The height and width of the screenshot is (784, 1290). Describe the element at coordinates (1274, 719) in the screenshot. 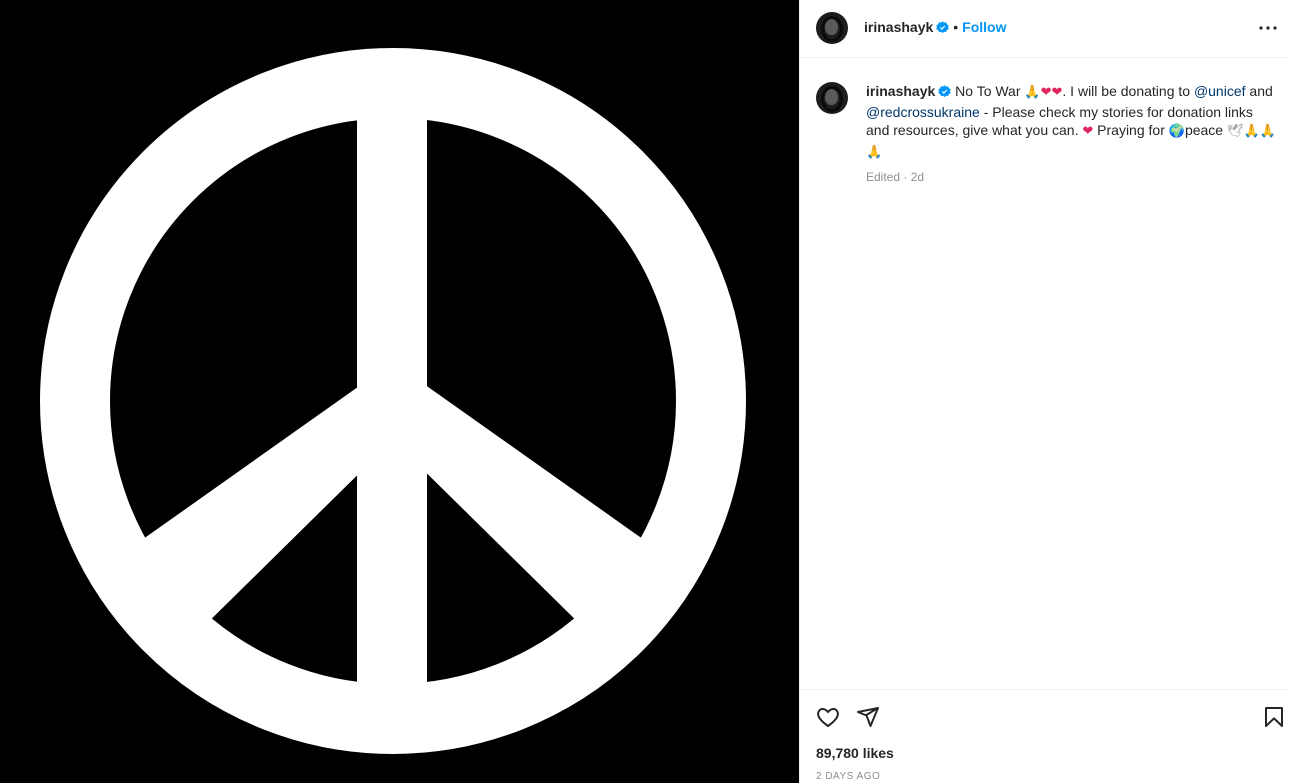

I see `save-bookmark-icon` at that location.